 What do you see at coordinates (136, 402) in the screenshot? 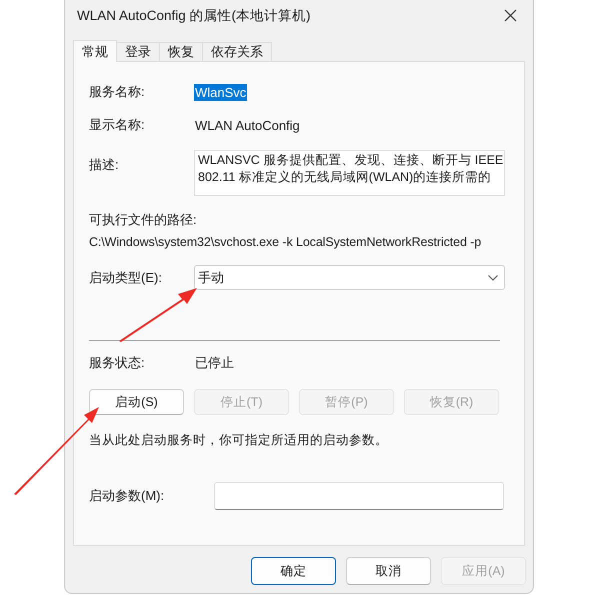
I see `service-control-button: 启动(S)` at bounding box center [136, 402].